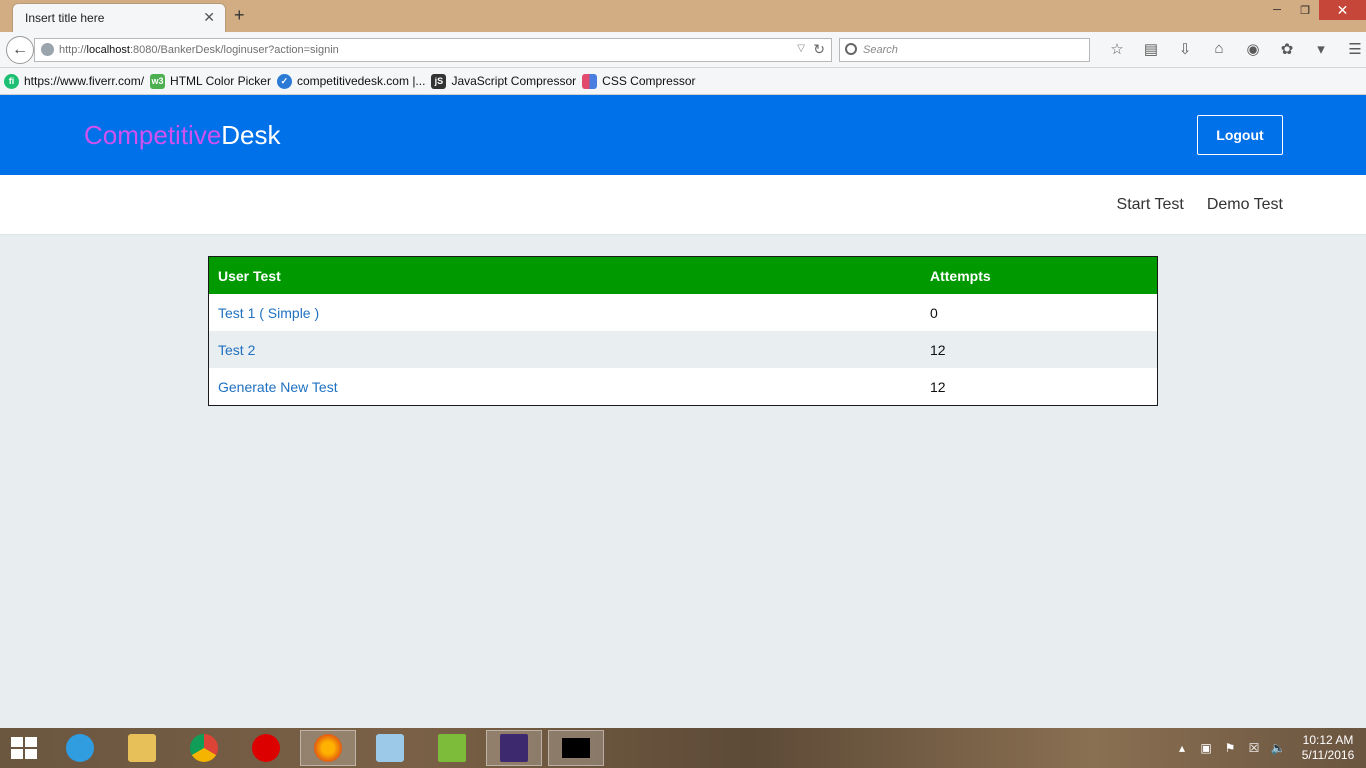 Image resolution: width=1366 pixels, height=768 pixels. Describe the element at coordinates (565, 275) in the screenshot. I see `column-header-user-test: User Test` at that location.